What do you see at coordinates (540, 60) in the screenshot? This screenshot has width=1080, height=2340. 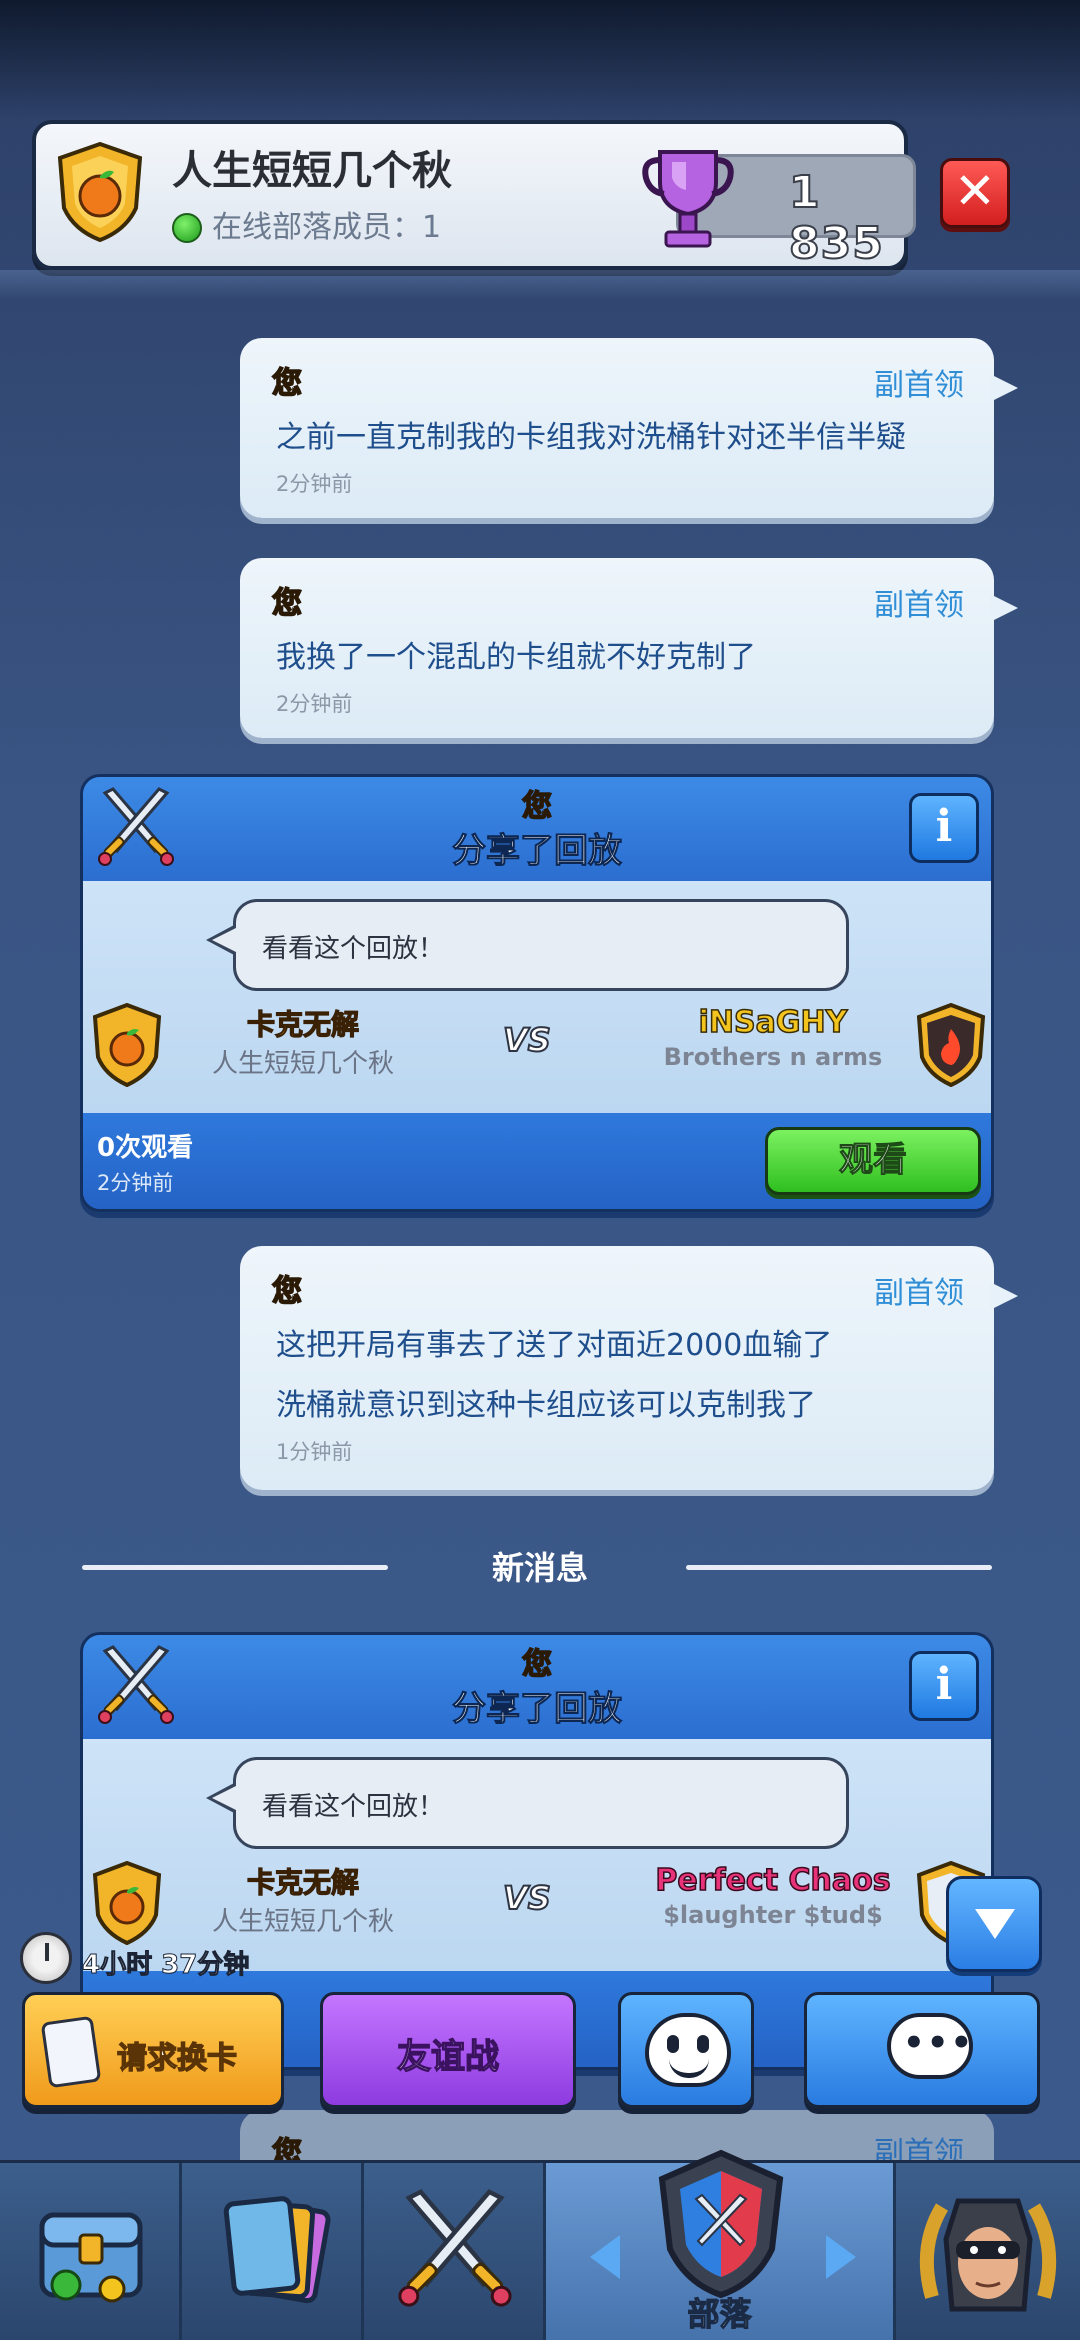 I see `top-fade` at bounding box center [540, 60].